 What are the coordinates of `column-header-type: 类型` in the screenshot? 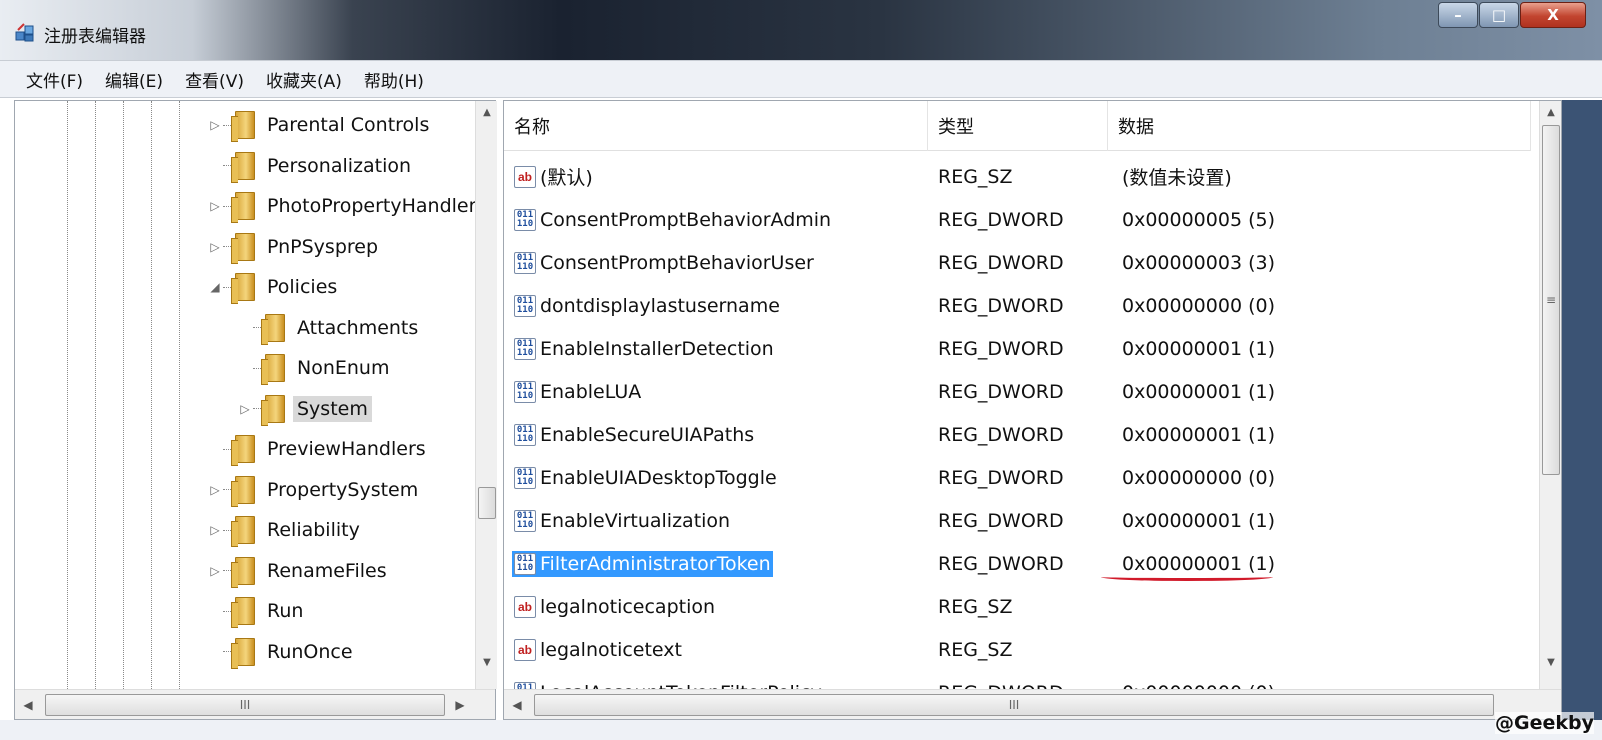 It's located at (1018, 126).